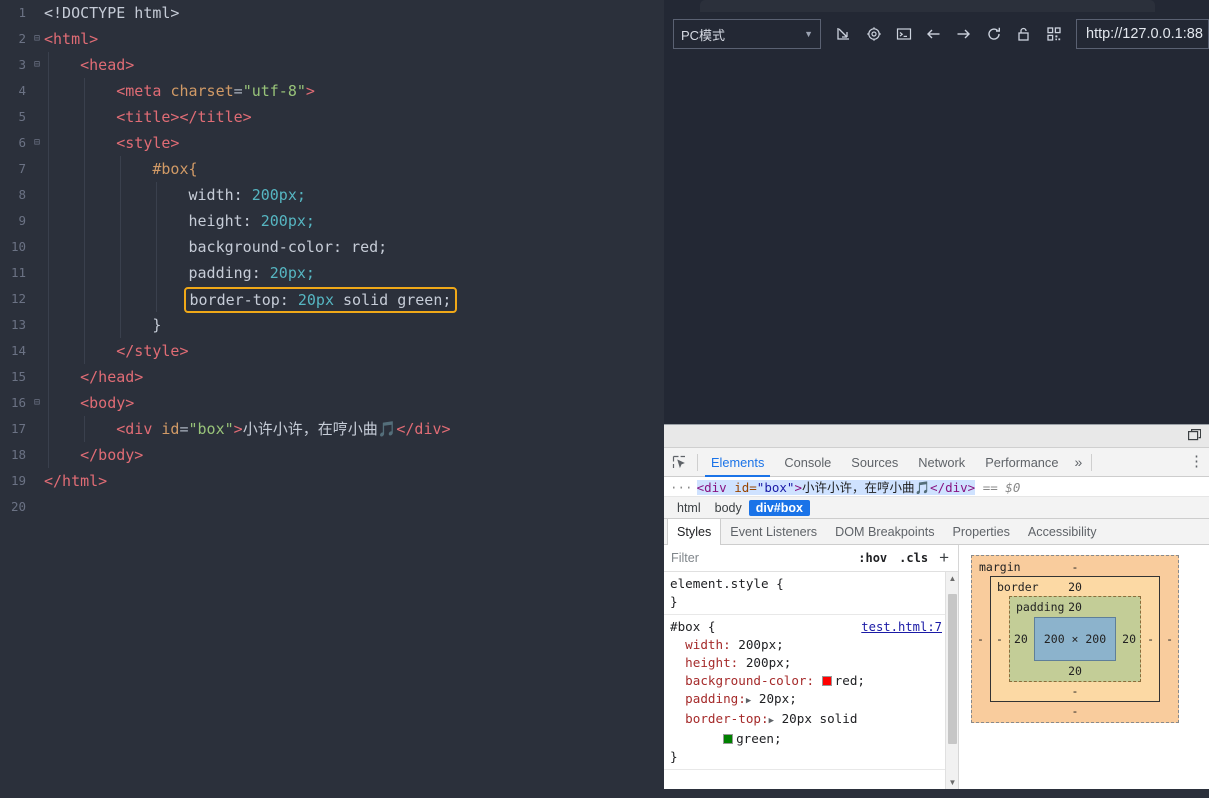 This screenshot has width=1209, height=798. What do you see at coordinates (680, 487) in the screenshot?
I see `dom-ellipsis: ···` at bounding box center [680, 487].